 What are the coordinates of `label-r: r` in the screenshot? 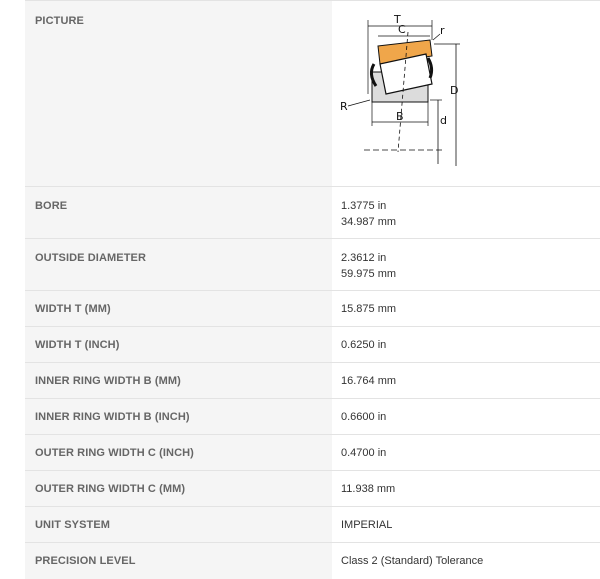 It's located at (442, 30).